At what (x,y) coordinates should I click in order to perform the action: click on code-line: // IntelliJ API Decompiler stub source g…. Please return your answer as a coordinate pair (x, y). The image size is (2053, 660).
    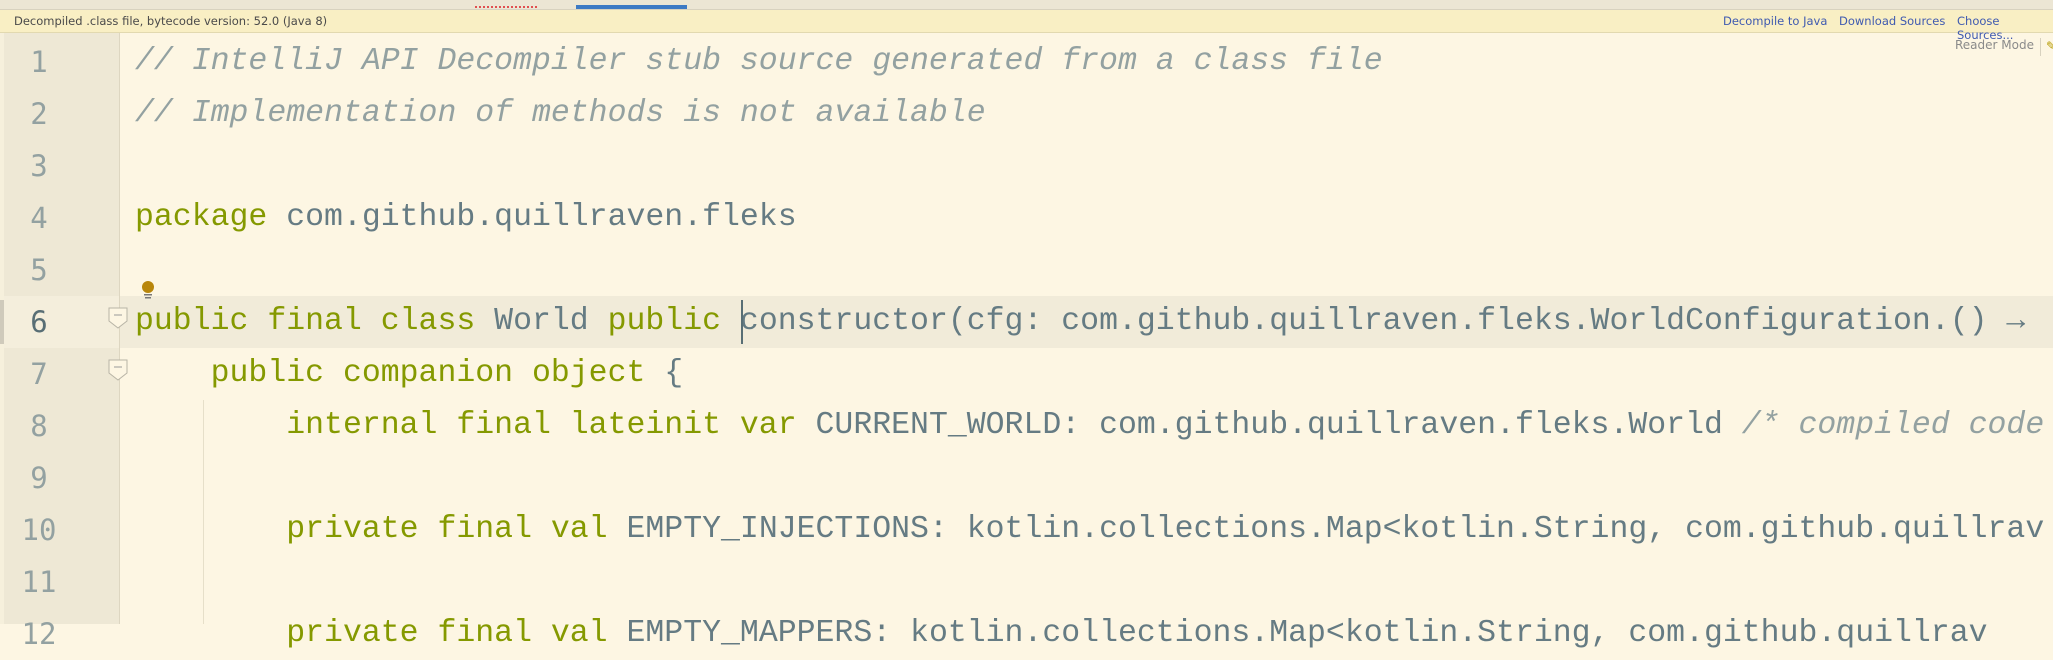
    Looking at the image, I should click on (759, 62).